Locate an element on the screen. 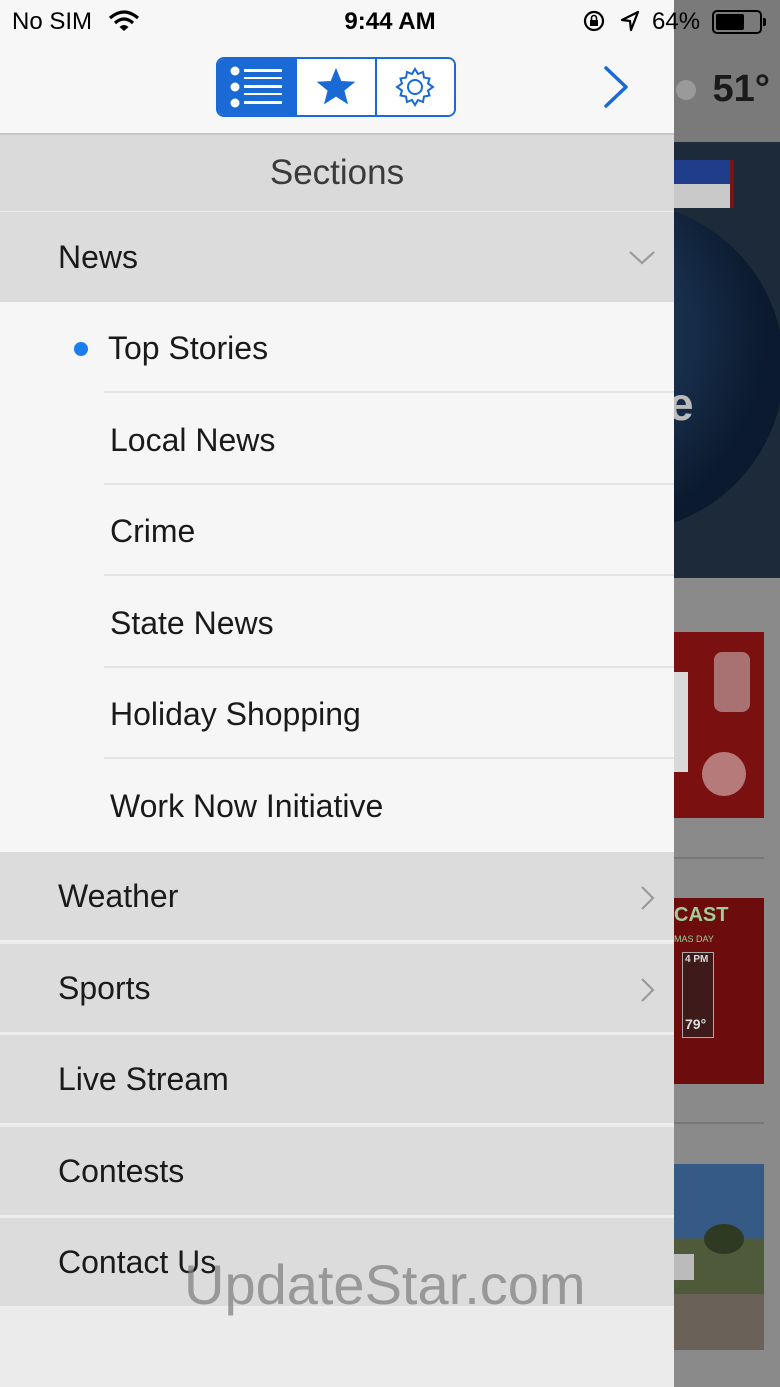 Image resolution: width=780 pixels, height=1387 pixels. subsection-state-news: State News is located at coordinates (337, 622).